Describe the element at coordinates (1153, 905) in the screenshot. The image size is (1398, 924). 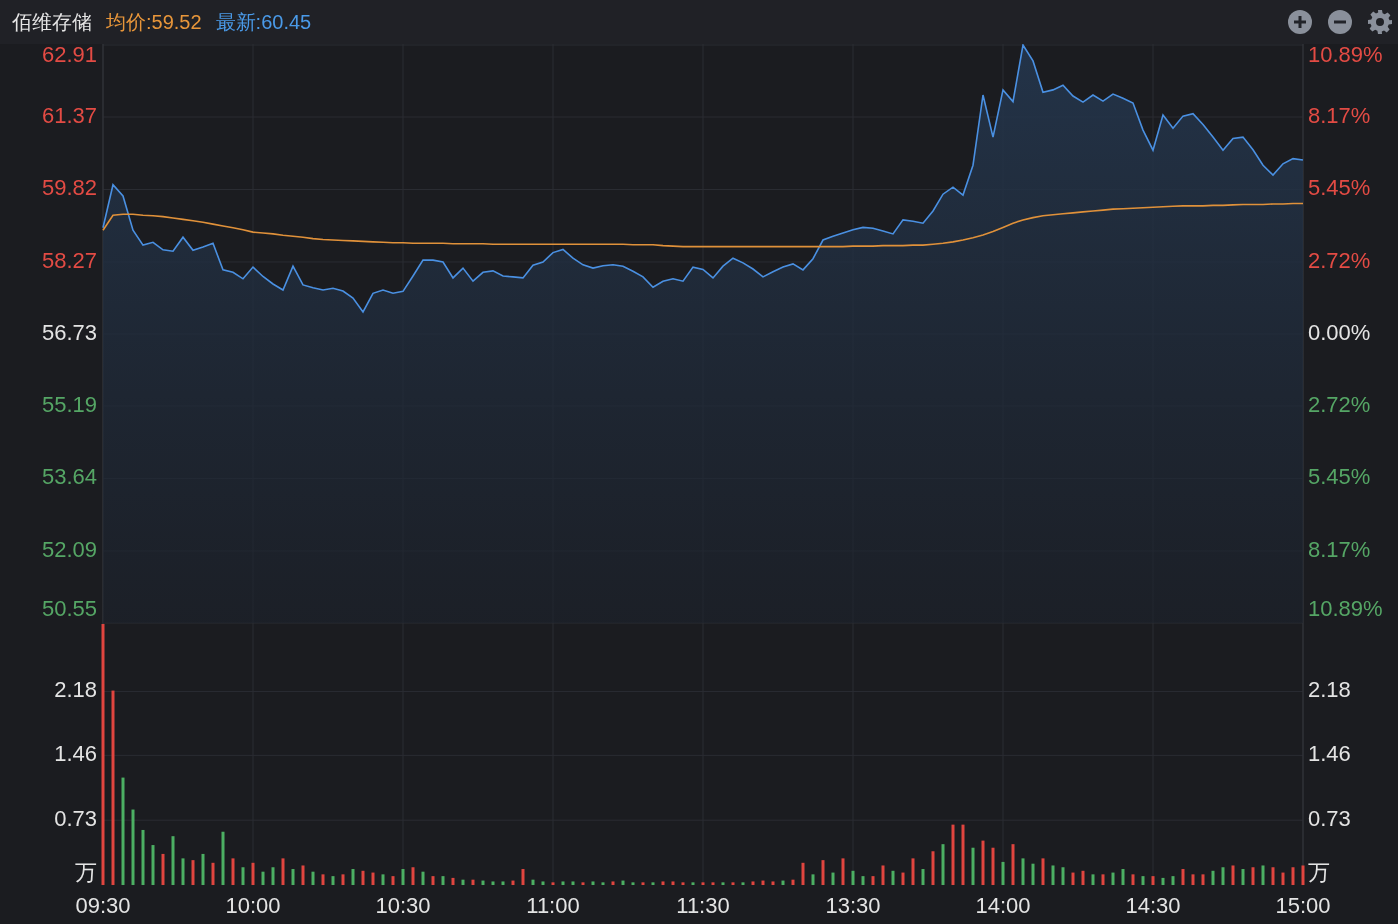
I see `time-label: 14:30` at that location.